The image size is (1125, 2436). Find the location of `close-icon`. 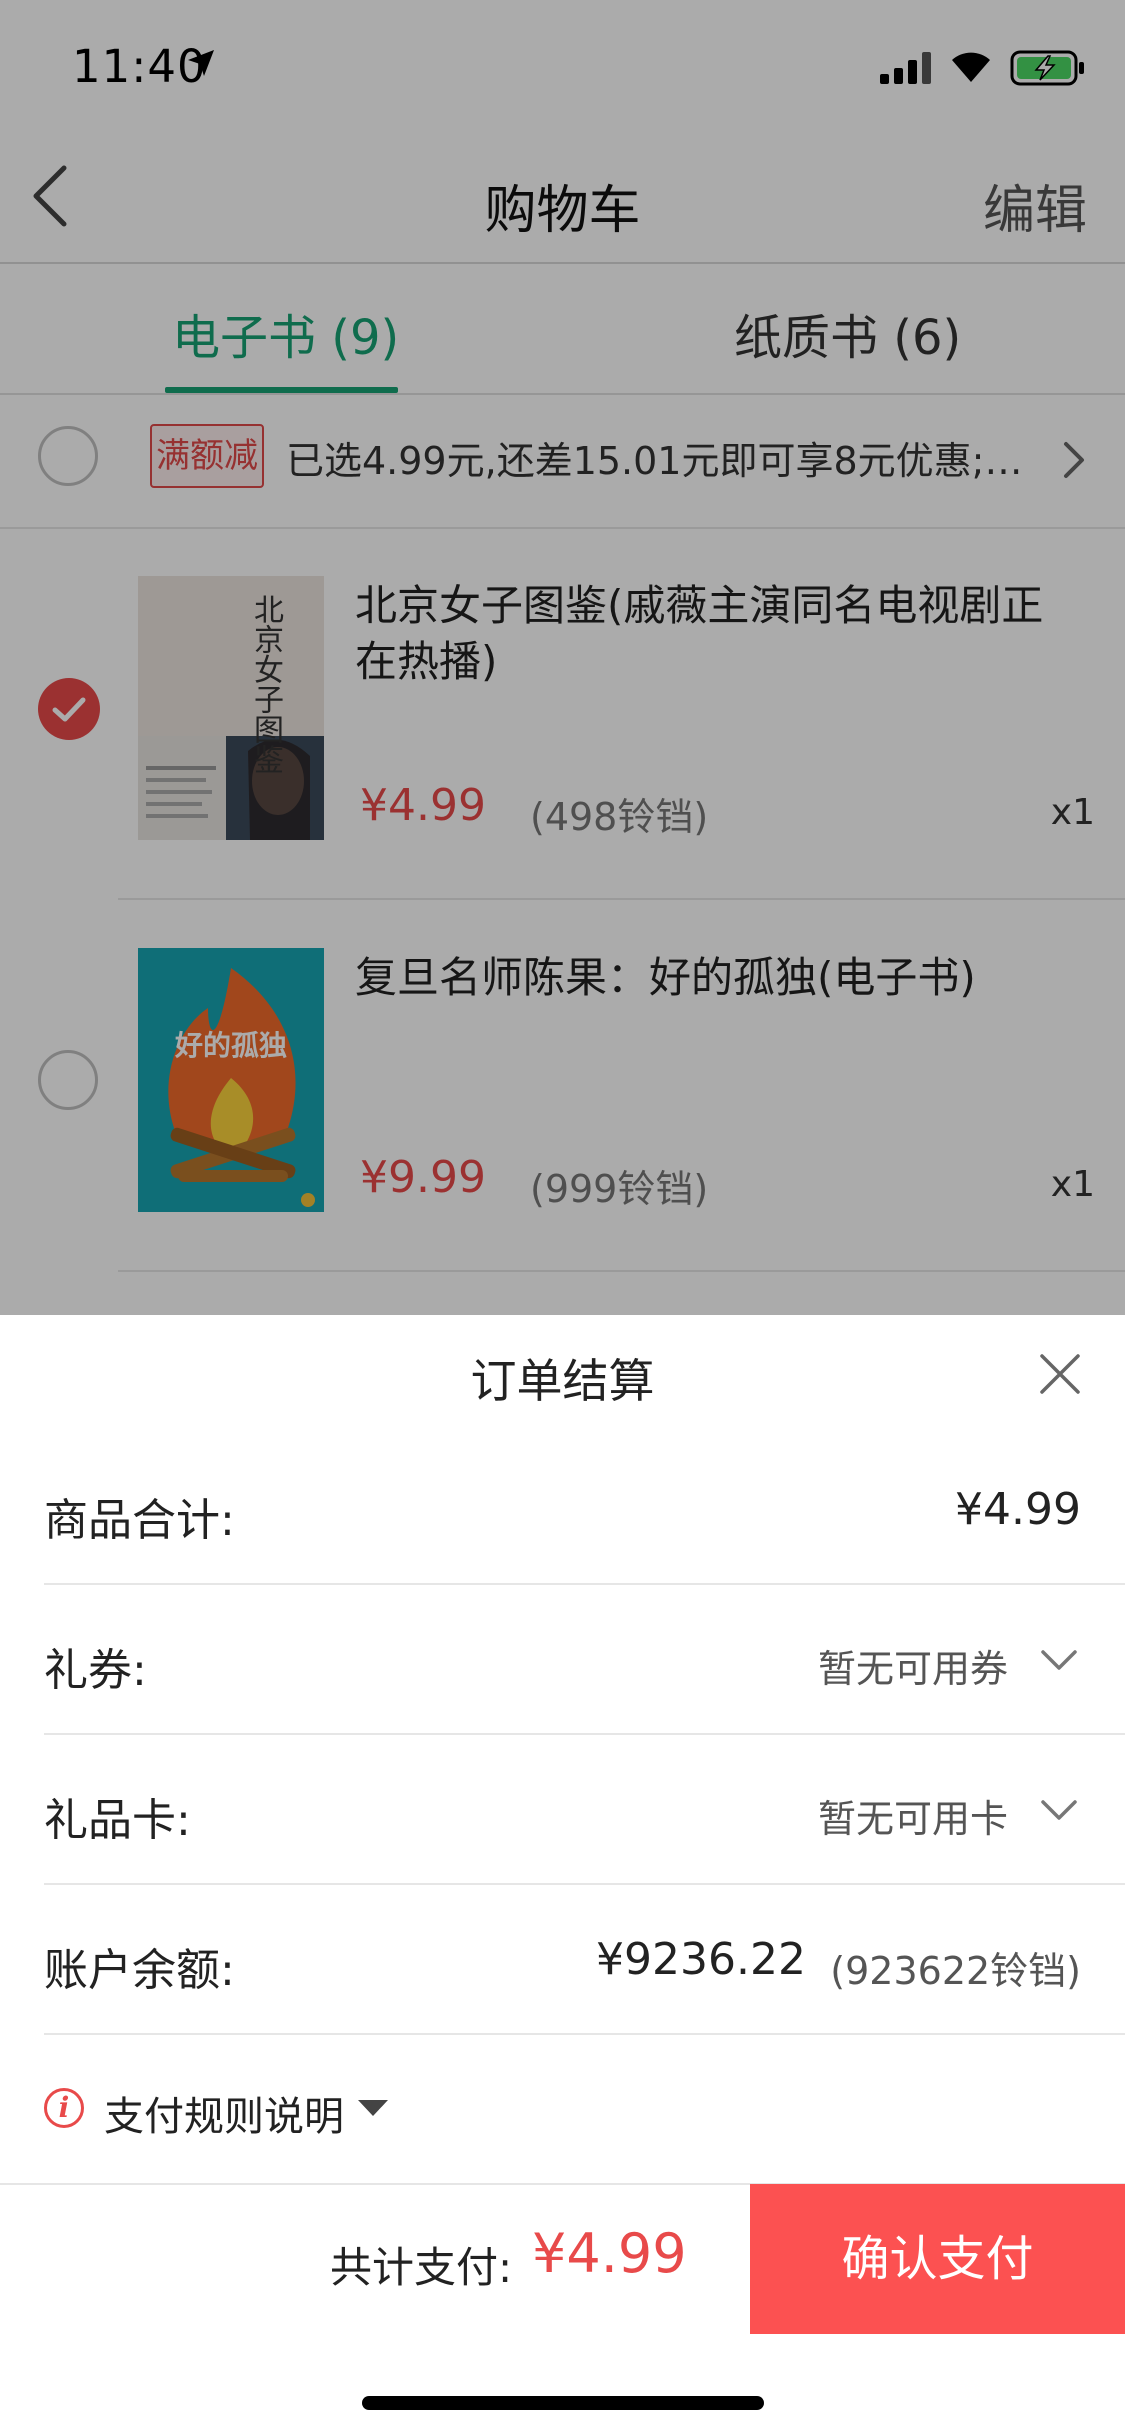

close-icon is located at coordinates (1060, 1374).